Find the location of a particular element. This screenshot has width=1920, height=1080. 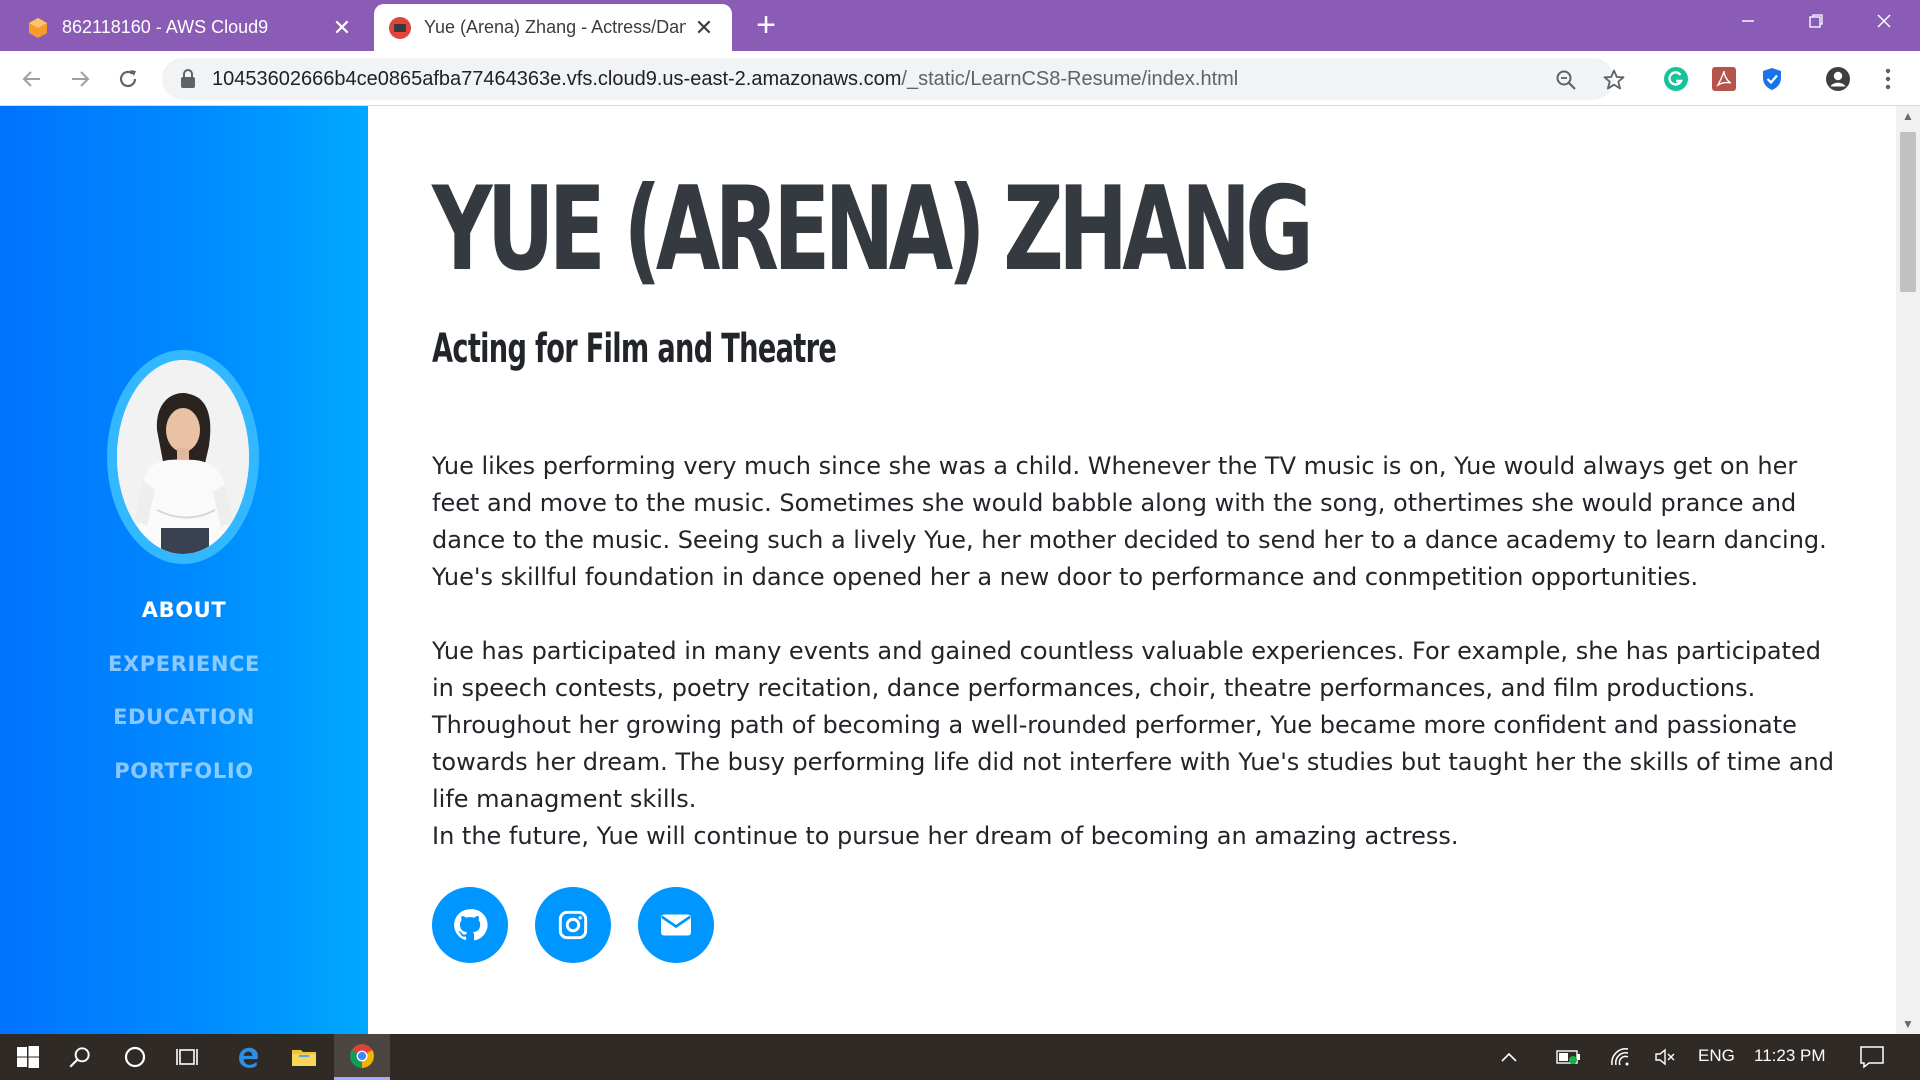

page-scrollbar: ▲ ▼ is located at coordinates (1908, 570).